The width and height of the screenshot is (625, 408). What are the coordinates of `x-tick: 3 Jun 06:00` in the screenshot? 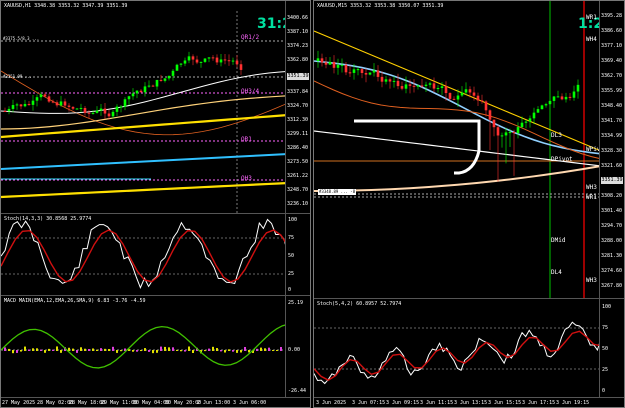 It's located at (250, 403).